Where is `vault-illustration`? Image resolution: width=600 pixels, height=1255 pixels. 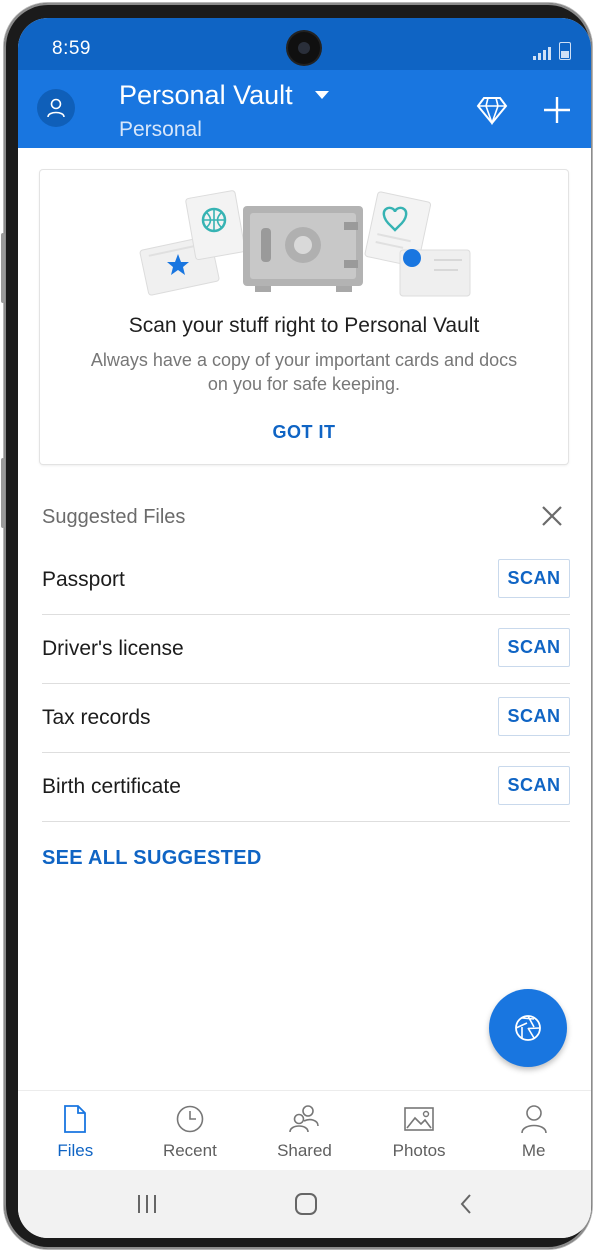
vault-illustration is located at coordinates (305, 243).